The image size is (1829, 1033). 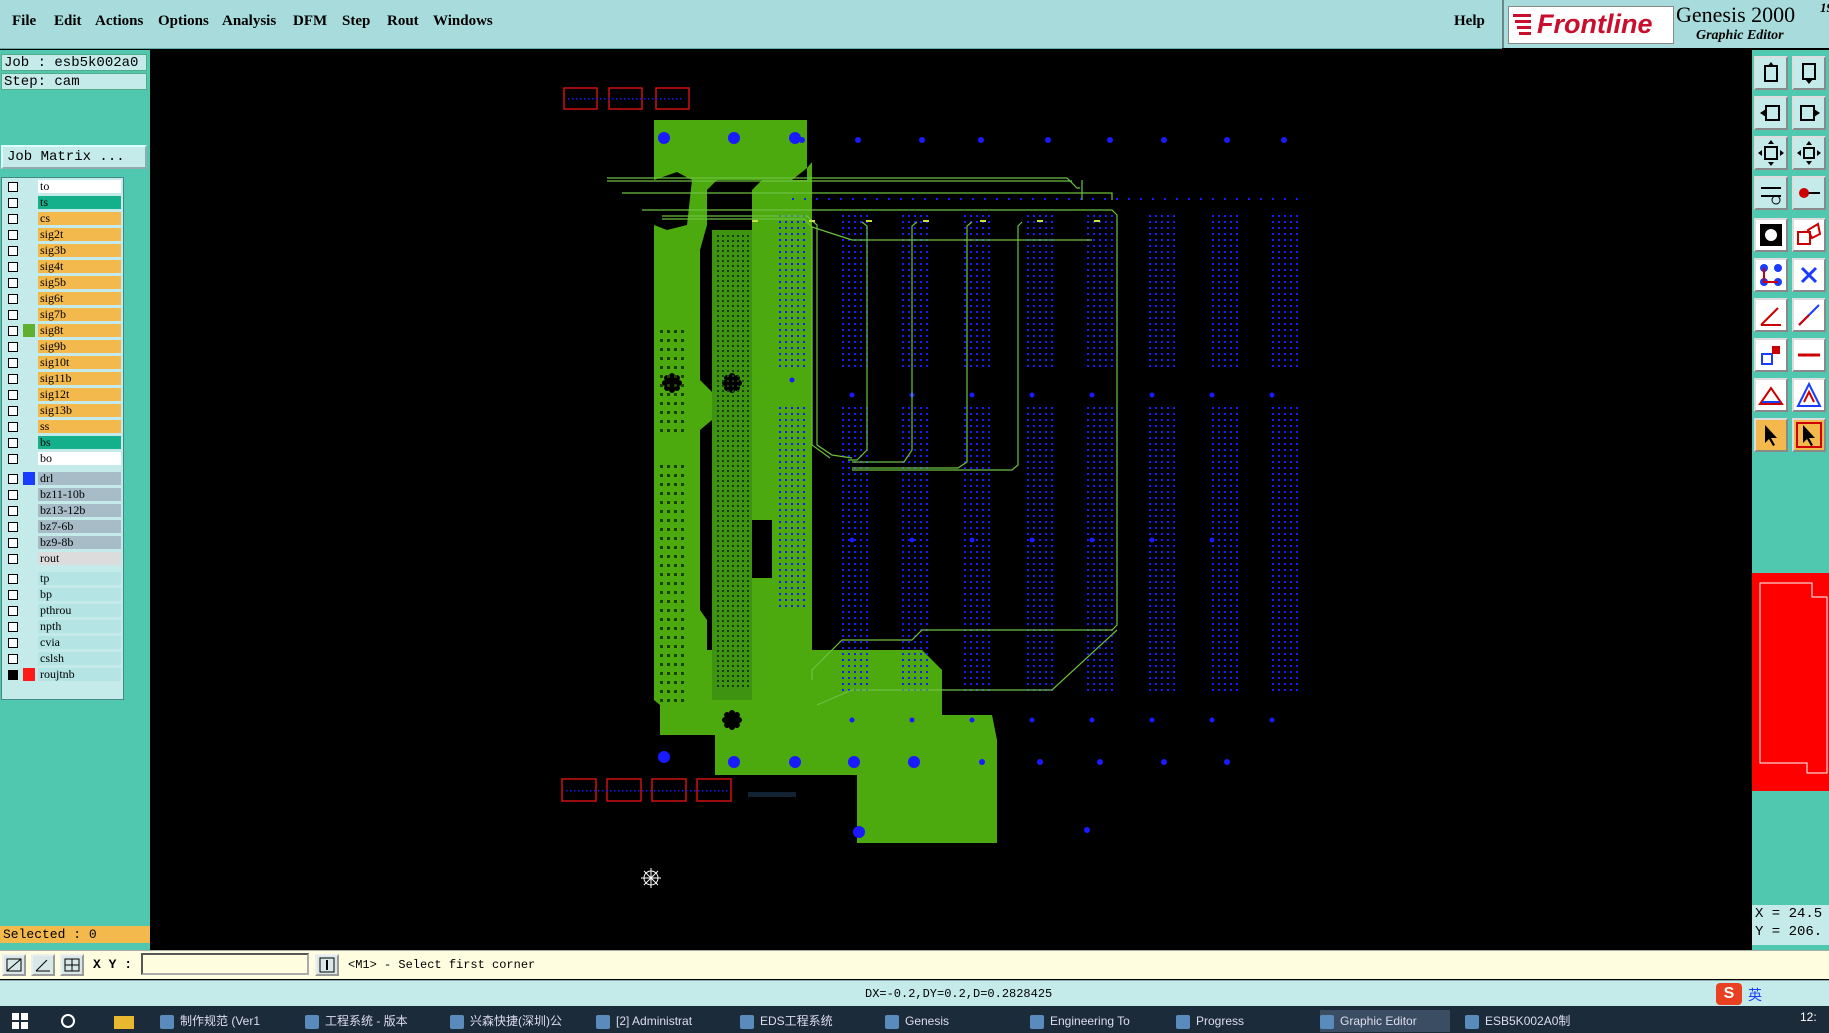 I want to click on layer-row-sig12t: sig12t, so click(x=62, y=394).